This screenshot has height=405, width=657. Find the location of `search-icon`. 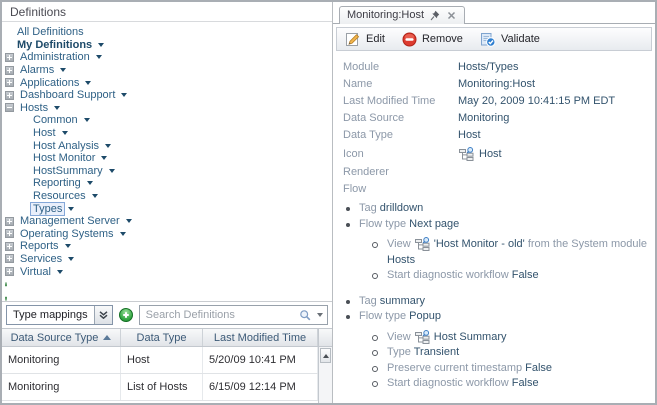

search-icon is located at coordinates (305, 315).